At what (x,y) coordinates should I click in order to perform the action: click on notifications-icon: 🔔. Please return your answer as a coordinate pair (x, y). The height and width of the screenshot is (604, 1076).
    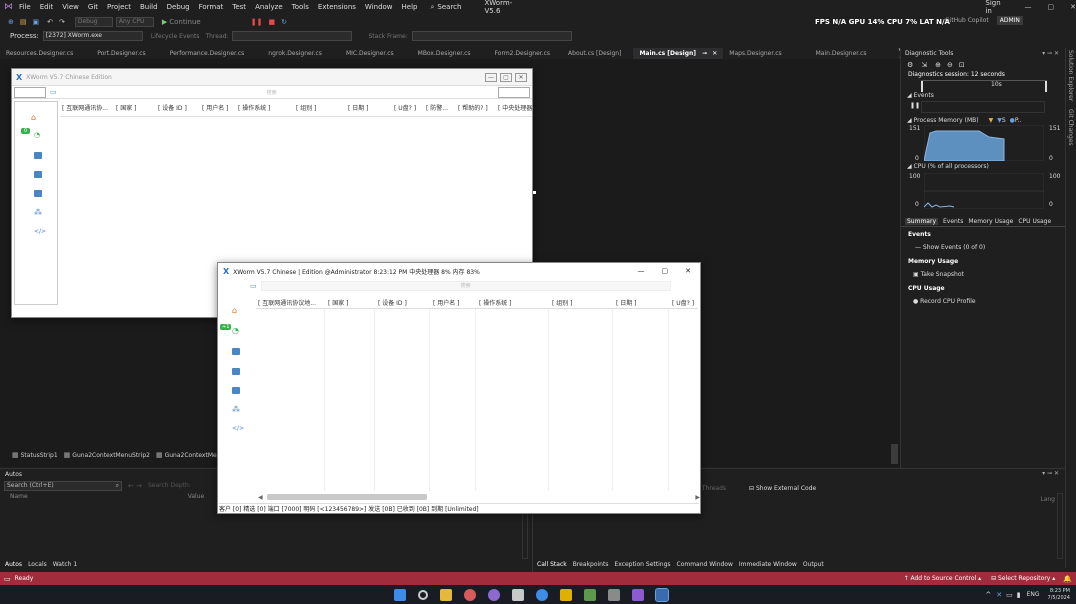
    Looking at the image, I should click on (1067, 579).